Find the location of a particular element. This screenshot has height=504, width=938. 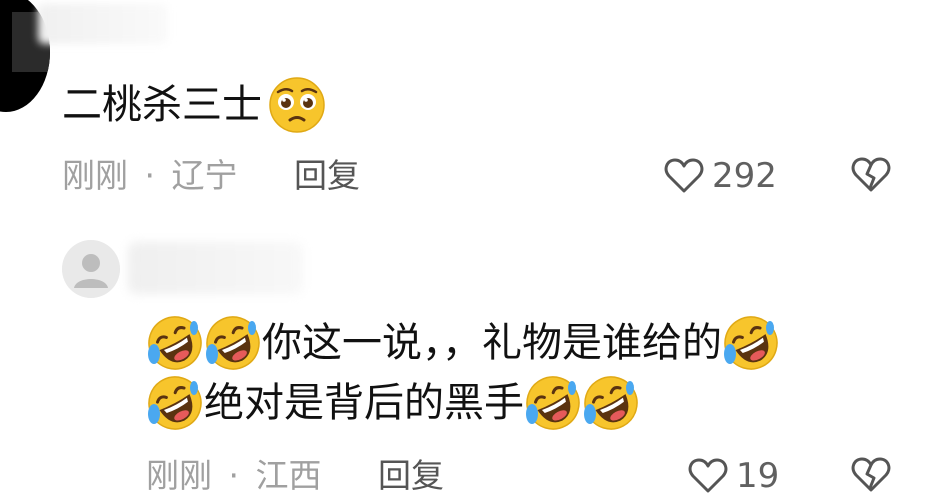

default-avatar-icon is located at coordinates (91, 269).